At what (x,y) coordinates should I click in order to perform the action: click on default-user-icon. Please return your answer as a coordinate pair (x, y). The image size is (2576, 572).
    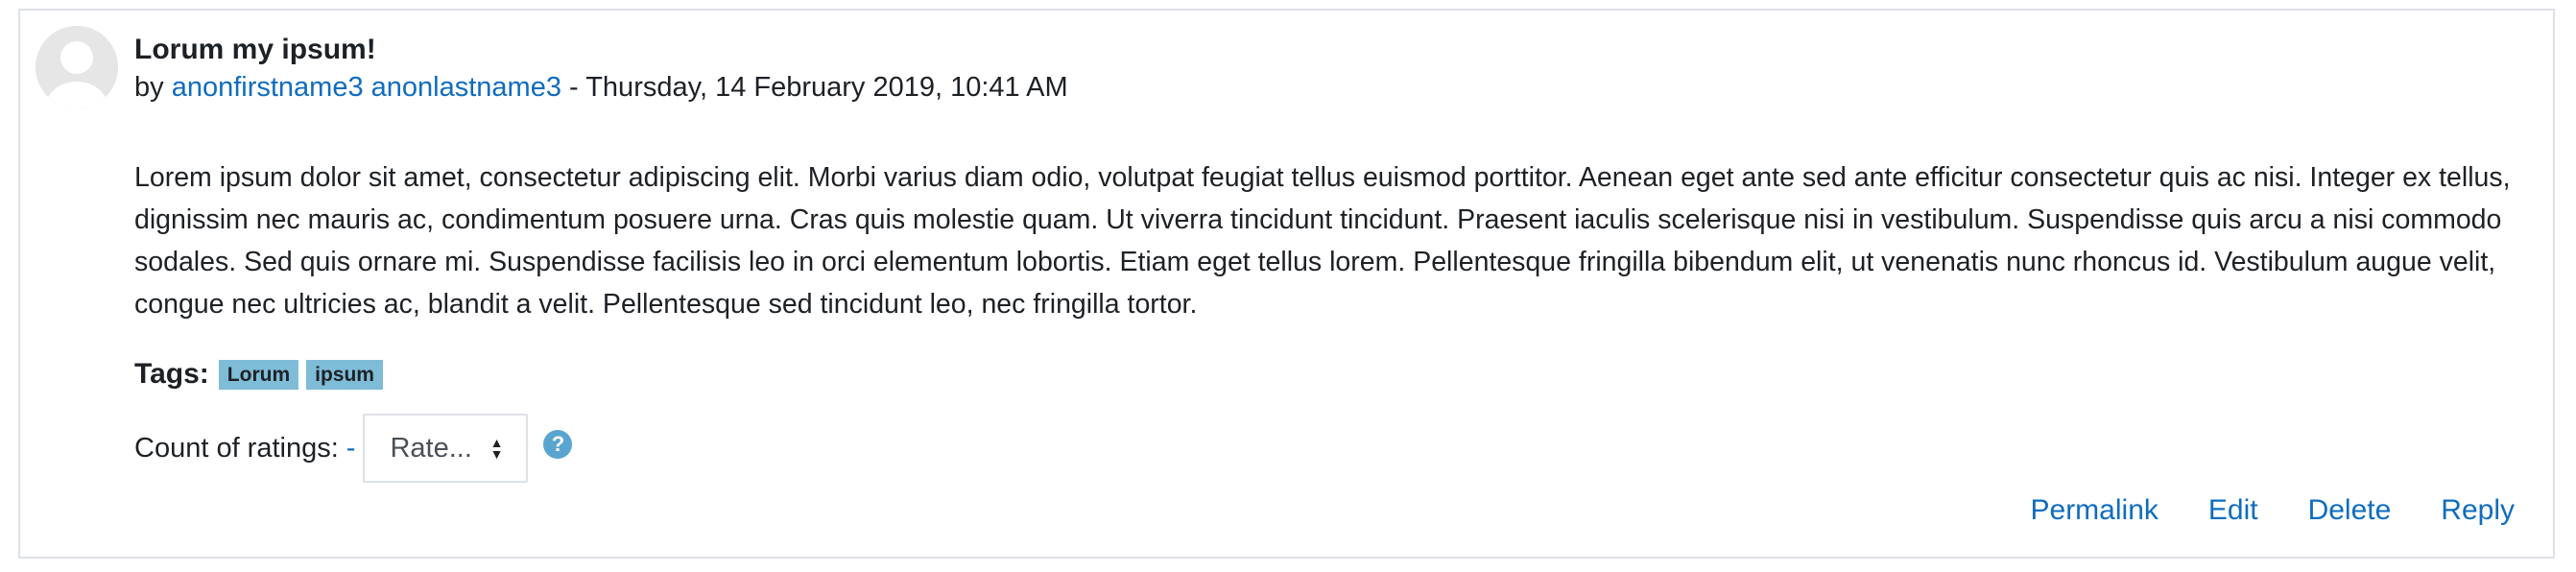
    Looking at the image, I should click on (77, 67).